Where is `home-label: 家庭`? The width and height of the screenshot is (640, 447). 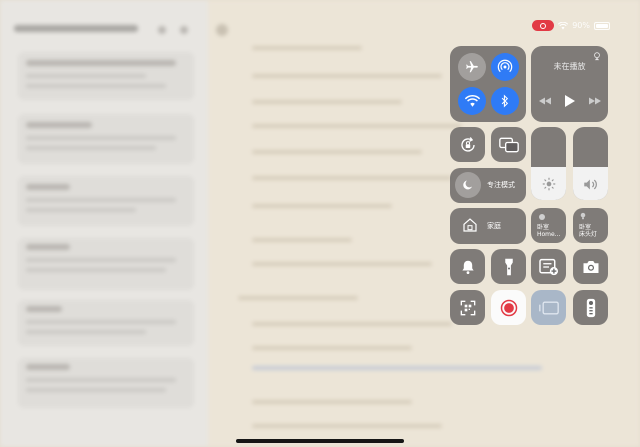 home-label: 家庭 is located at coordinates (494, 226).